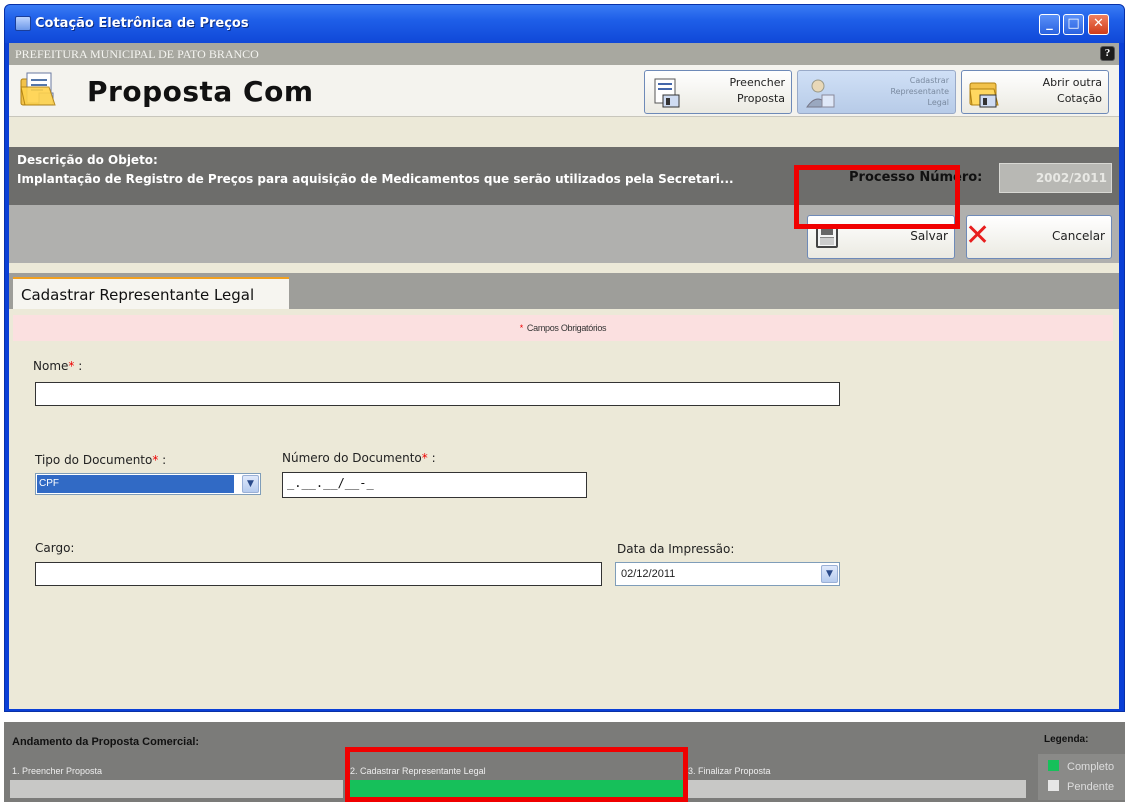  What do you see at coordinates (829, 574) in the screenshot?
I see `calendar-dropdown-icon: ▼` at bounding box center [829, 574].